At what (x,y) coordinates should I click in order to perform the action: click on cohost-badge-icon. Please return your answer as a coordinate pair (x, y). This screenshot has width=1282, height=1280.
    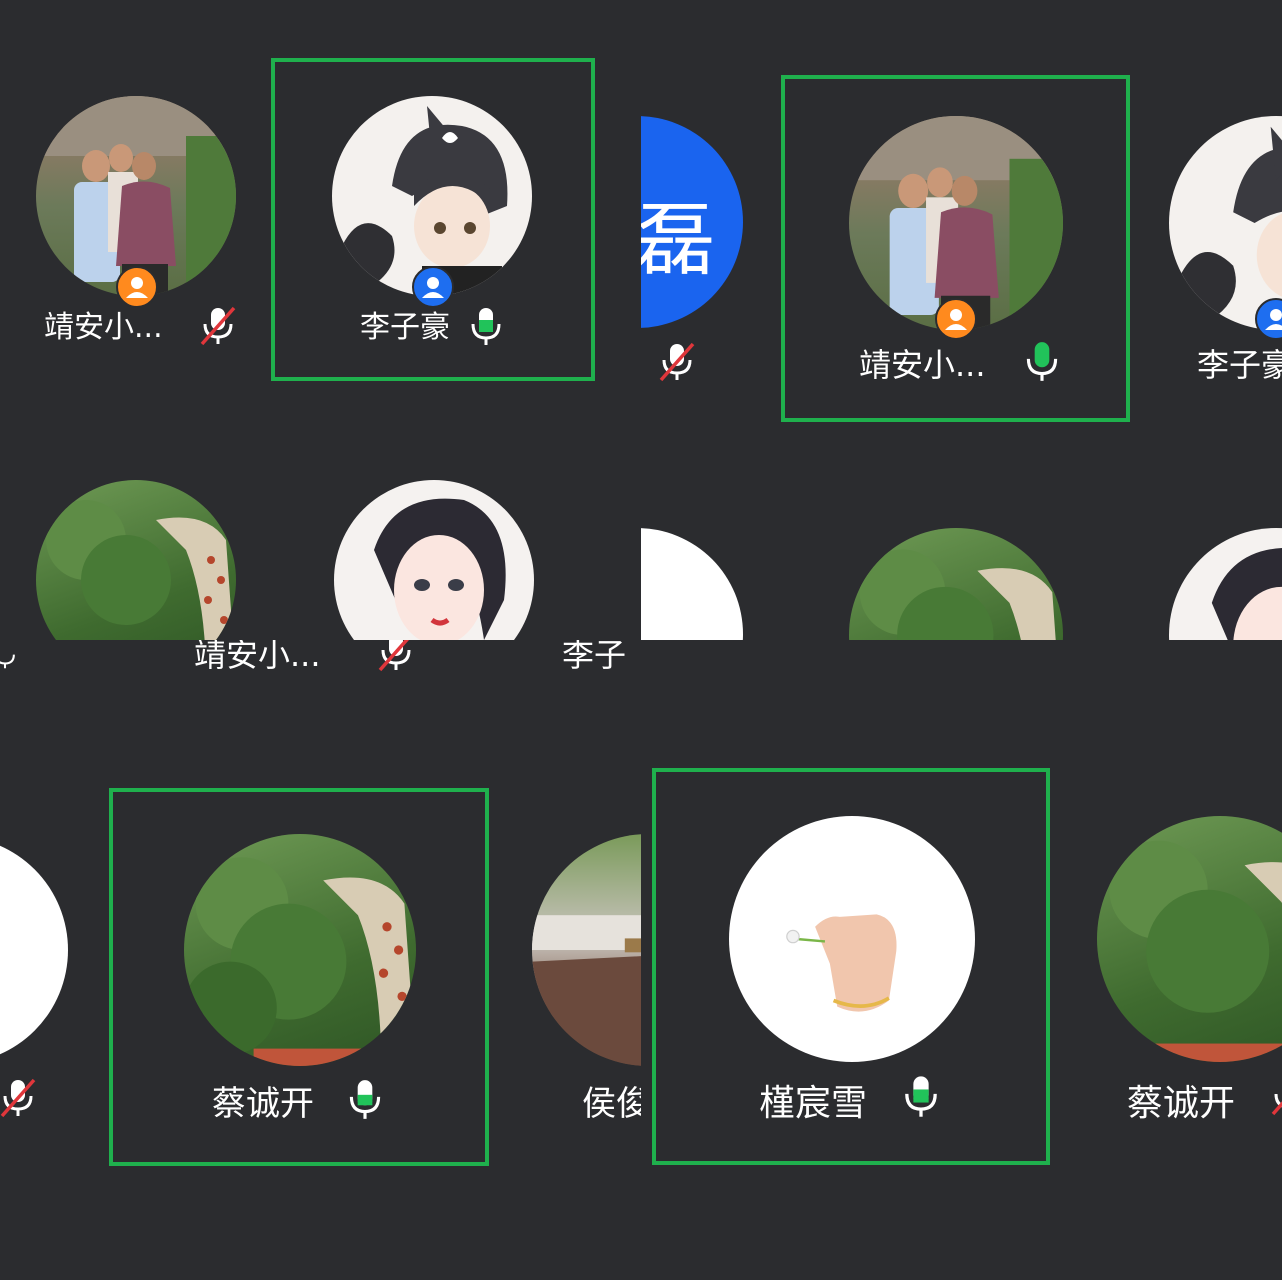
    Looking at the image, I should click on (1268, 319).